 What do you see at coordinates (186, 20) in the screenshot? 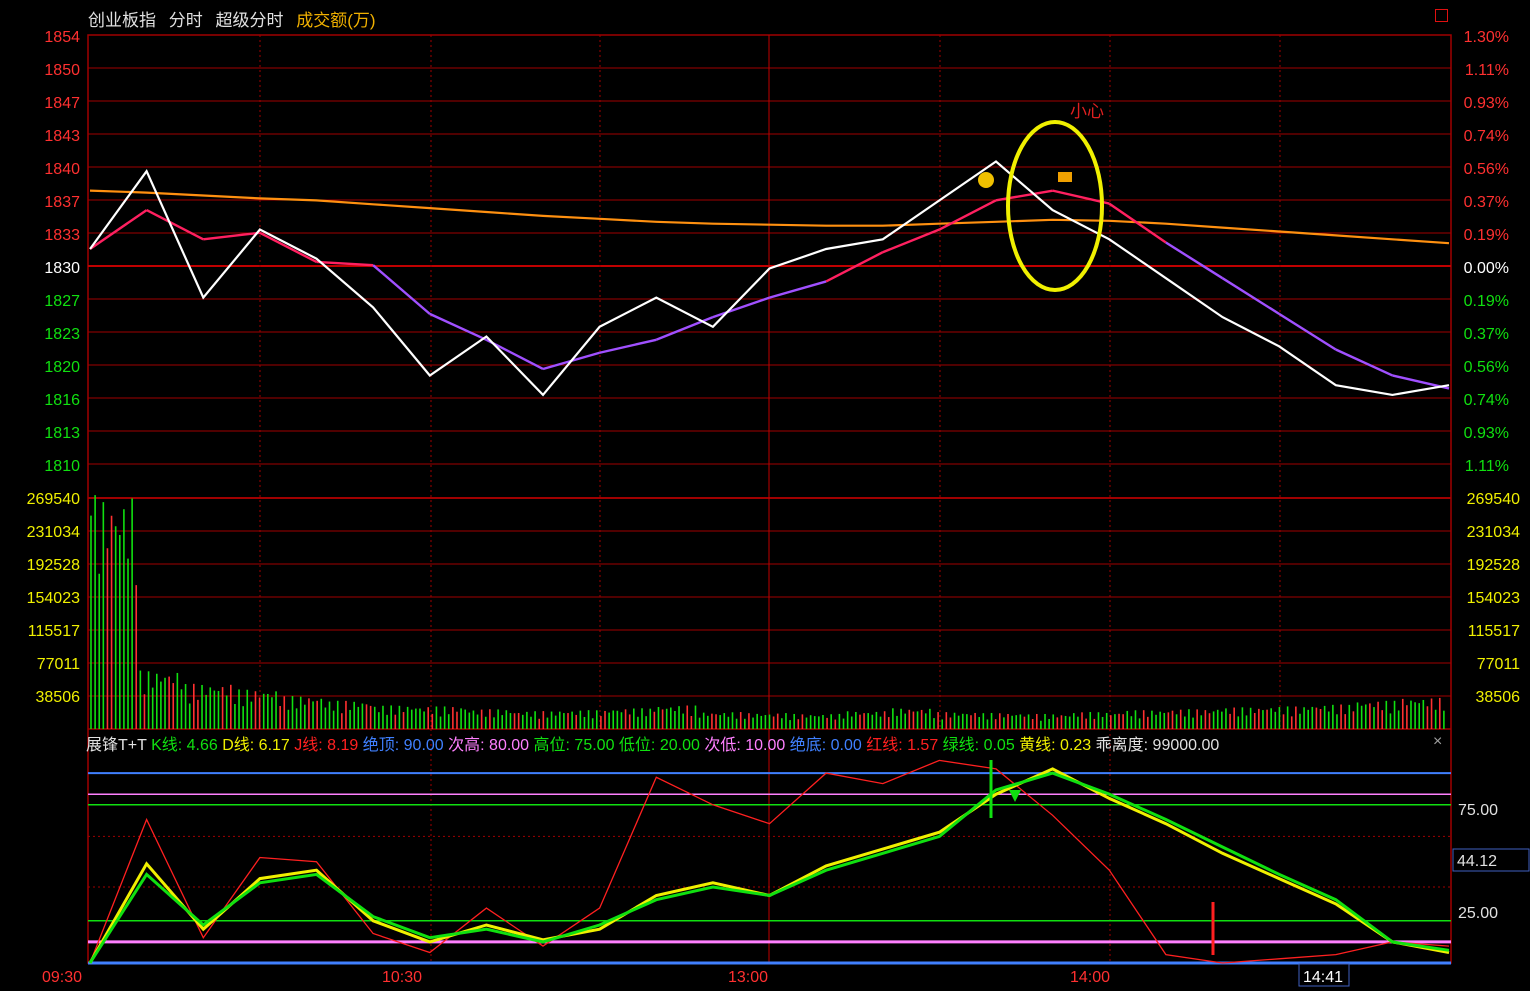
I see `tab-intraday: 分时` at bounding box center [186, 20].